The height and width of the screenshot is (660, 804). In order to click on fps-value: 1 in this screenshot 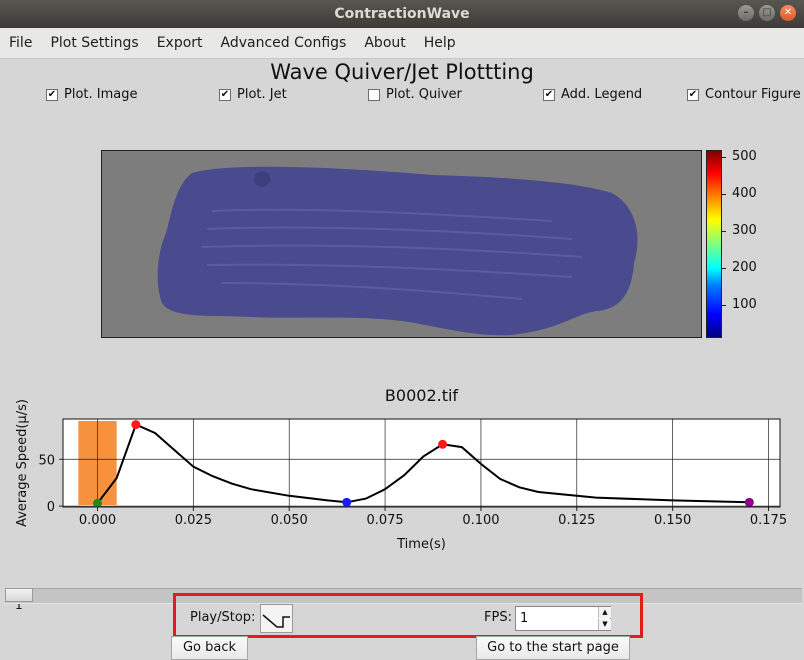, I will do `click(524, 618)`.